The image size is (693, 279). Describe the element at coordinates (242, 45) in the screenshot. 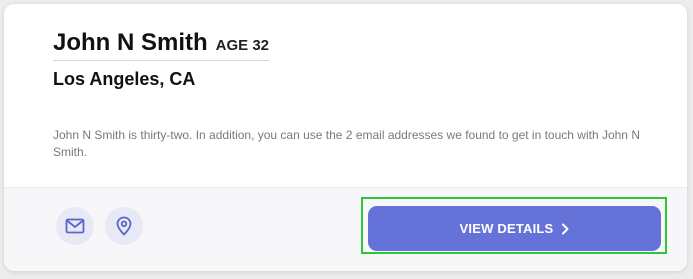

I see `person-age: AGE 32` at that location.